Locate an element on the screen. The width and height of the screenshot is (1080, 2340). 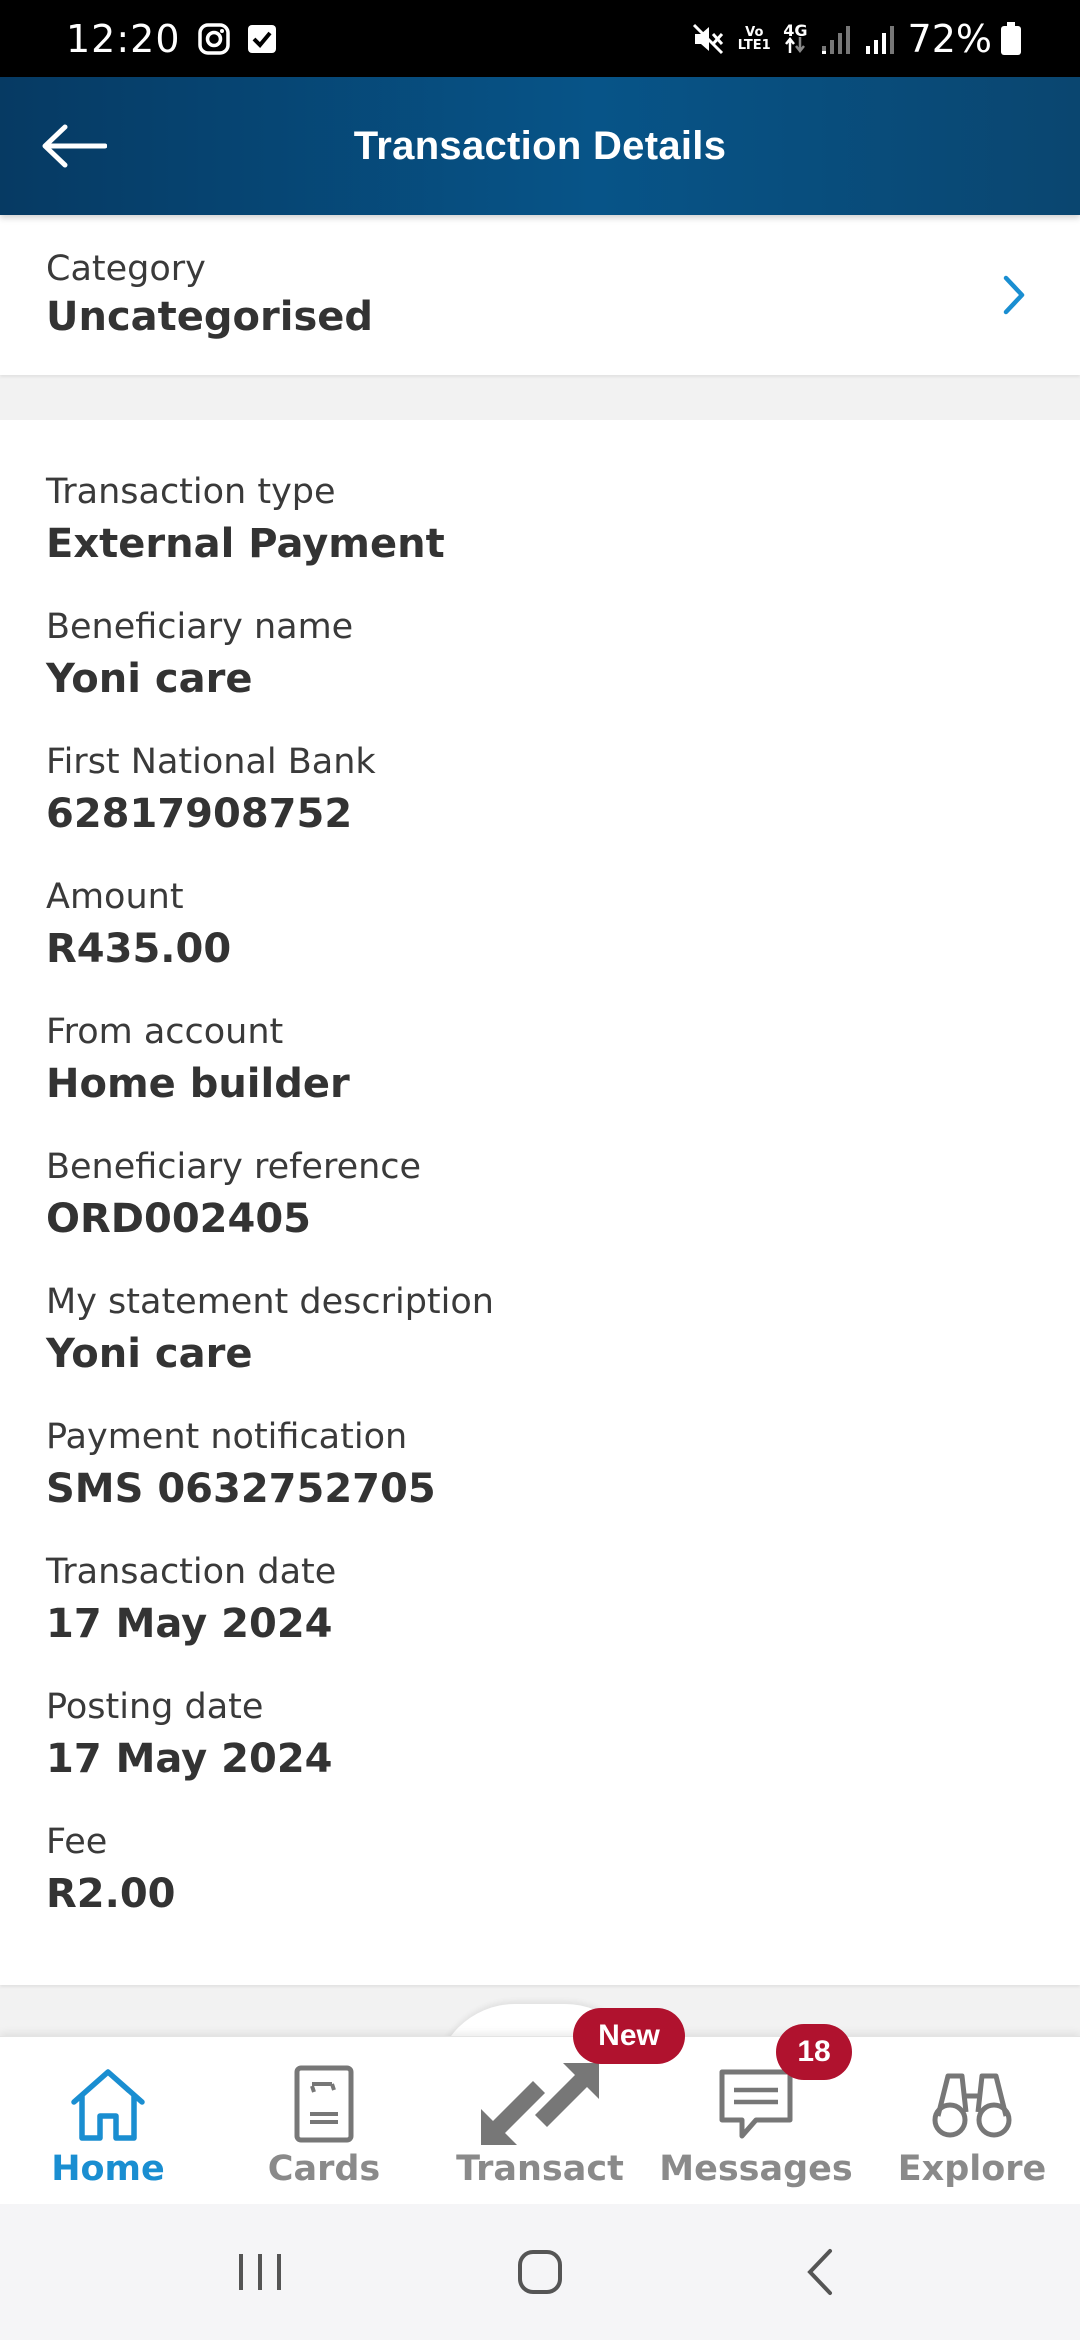
detail-label: My statement description is located at coordinates (270, 1302).